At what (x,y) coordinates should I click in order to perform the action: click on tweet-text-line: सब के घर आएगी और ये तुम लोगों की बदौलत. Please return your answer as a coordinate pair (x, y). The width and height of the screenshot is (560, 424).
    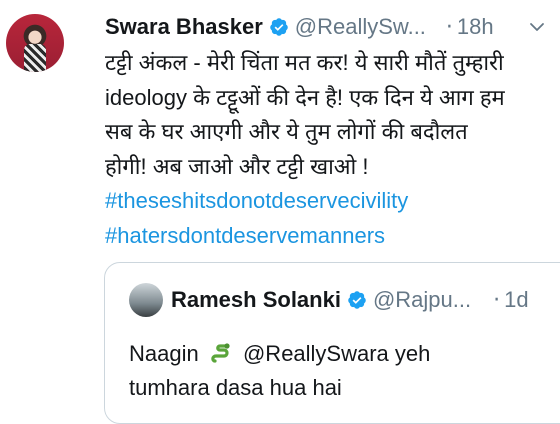
    Looking at the image, I should click on (286, 131).